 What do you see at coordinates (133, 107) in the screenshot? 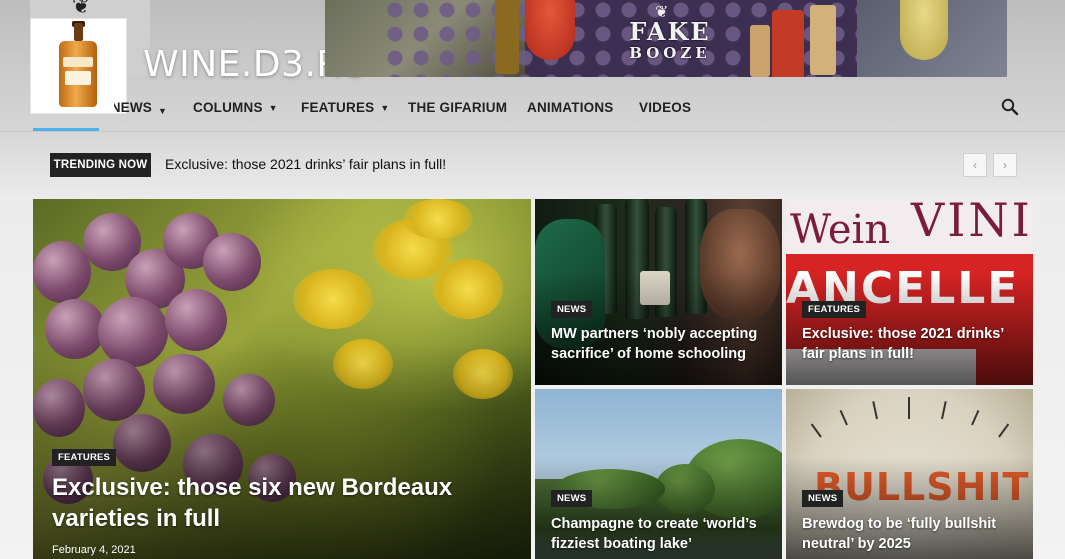
I see `nav-item-label: NEWS` at bounding box center [133, 107].